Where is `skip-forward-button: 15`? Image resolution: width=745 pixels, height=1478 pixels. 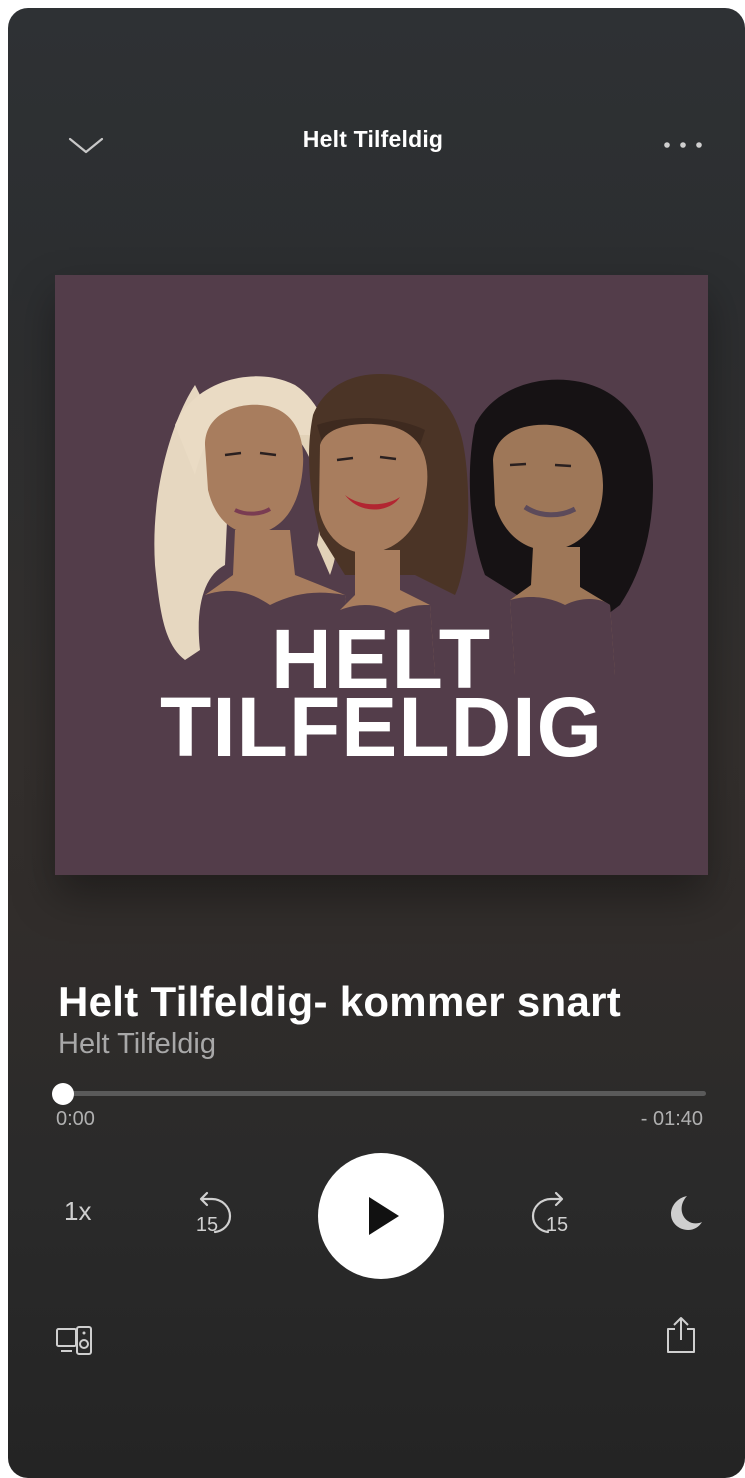
skip-forward-button: 15 is located at coordinates (553, 1210).